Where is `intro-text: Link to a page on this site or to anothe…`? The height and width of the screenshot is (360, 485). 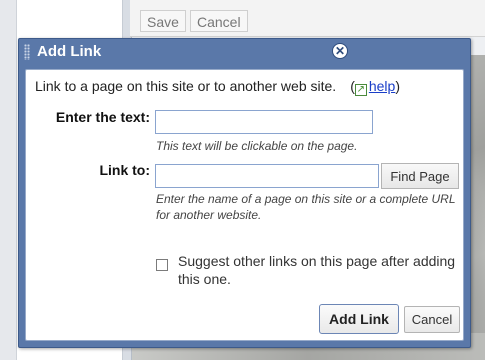 intro-text: Link to a page on this site or to anothe… is located at coordinates (217, 87).